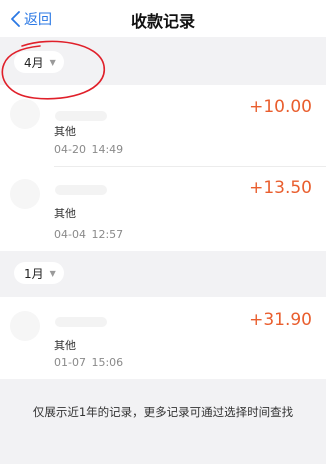 This screenshot has width=326, height=464. Describe the element at coordinates (34, 273) in the screenshot. I see `month-label: 1月` at that location.